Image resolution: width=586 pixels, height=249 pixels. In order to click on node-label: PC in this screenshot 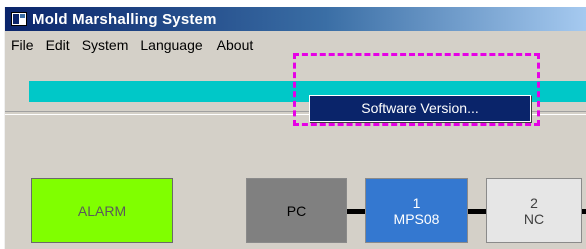, I will do `click(296, 210)`.